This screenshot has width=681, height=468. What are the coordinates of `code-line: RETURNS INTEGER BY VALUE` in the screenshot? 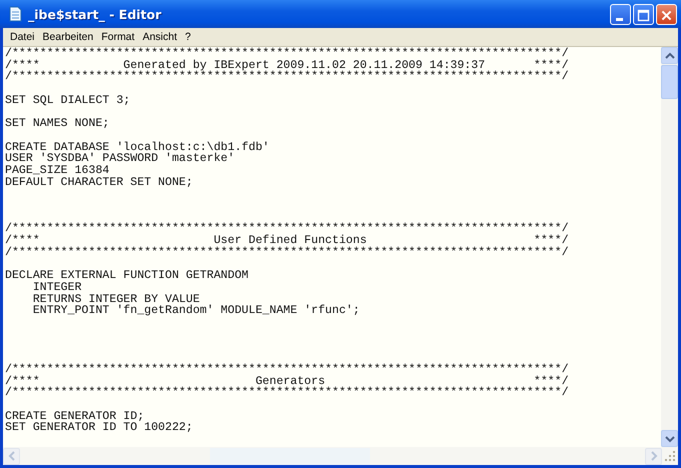 It's located at (116, 300).